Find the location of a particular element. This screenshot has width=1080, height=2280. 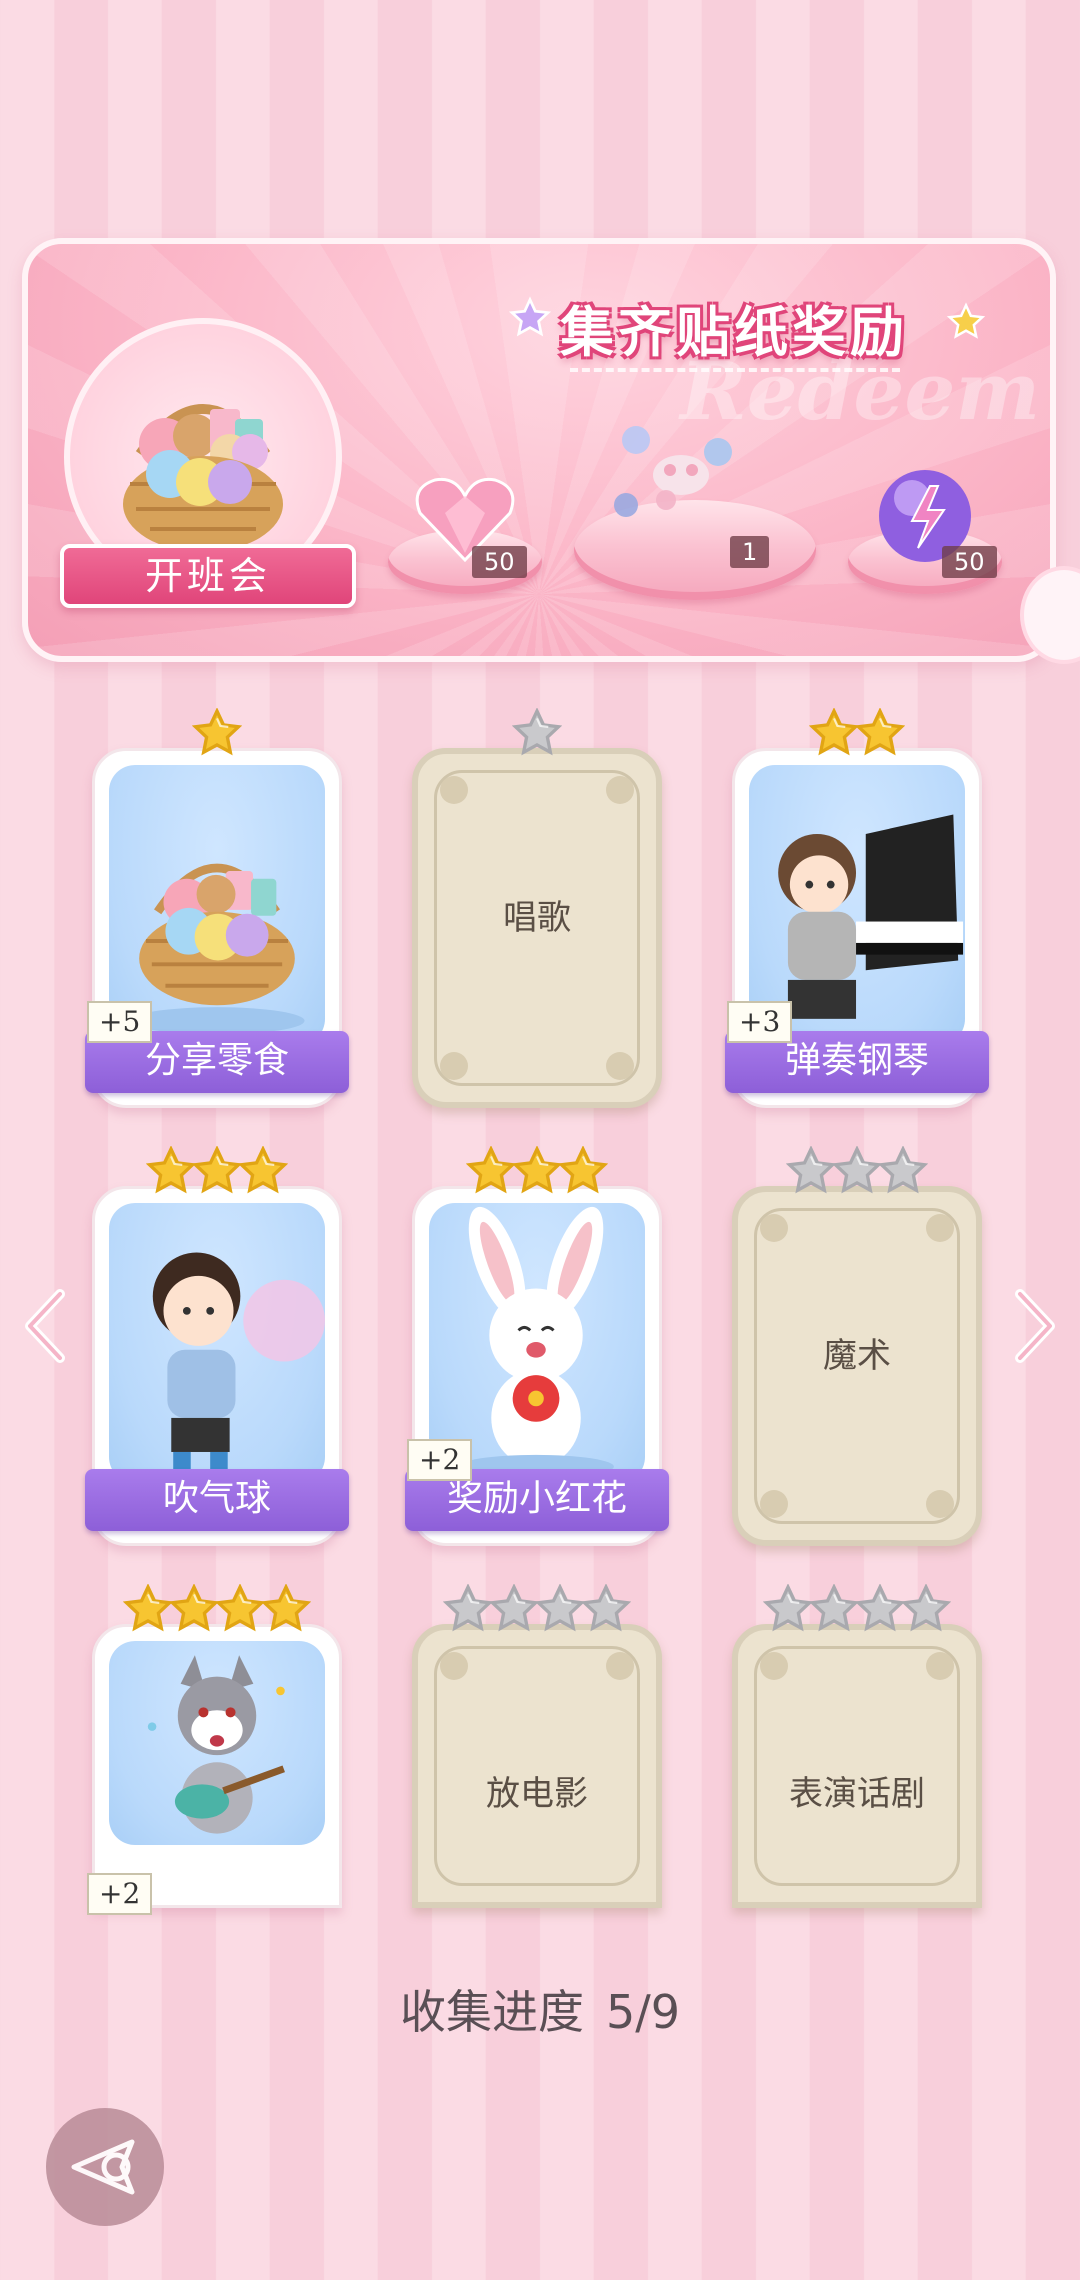

locked-sticker-name: 放电影 is located at coordinates (537, 1793).